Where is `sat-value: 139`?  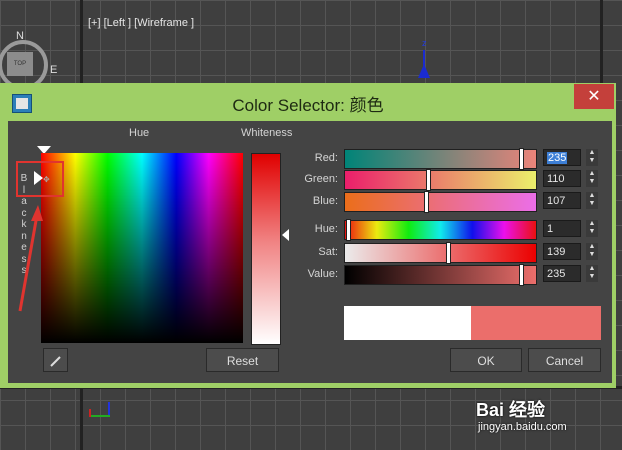
sat-value: 139 is located at coordinates (556, 252).